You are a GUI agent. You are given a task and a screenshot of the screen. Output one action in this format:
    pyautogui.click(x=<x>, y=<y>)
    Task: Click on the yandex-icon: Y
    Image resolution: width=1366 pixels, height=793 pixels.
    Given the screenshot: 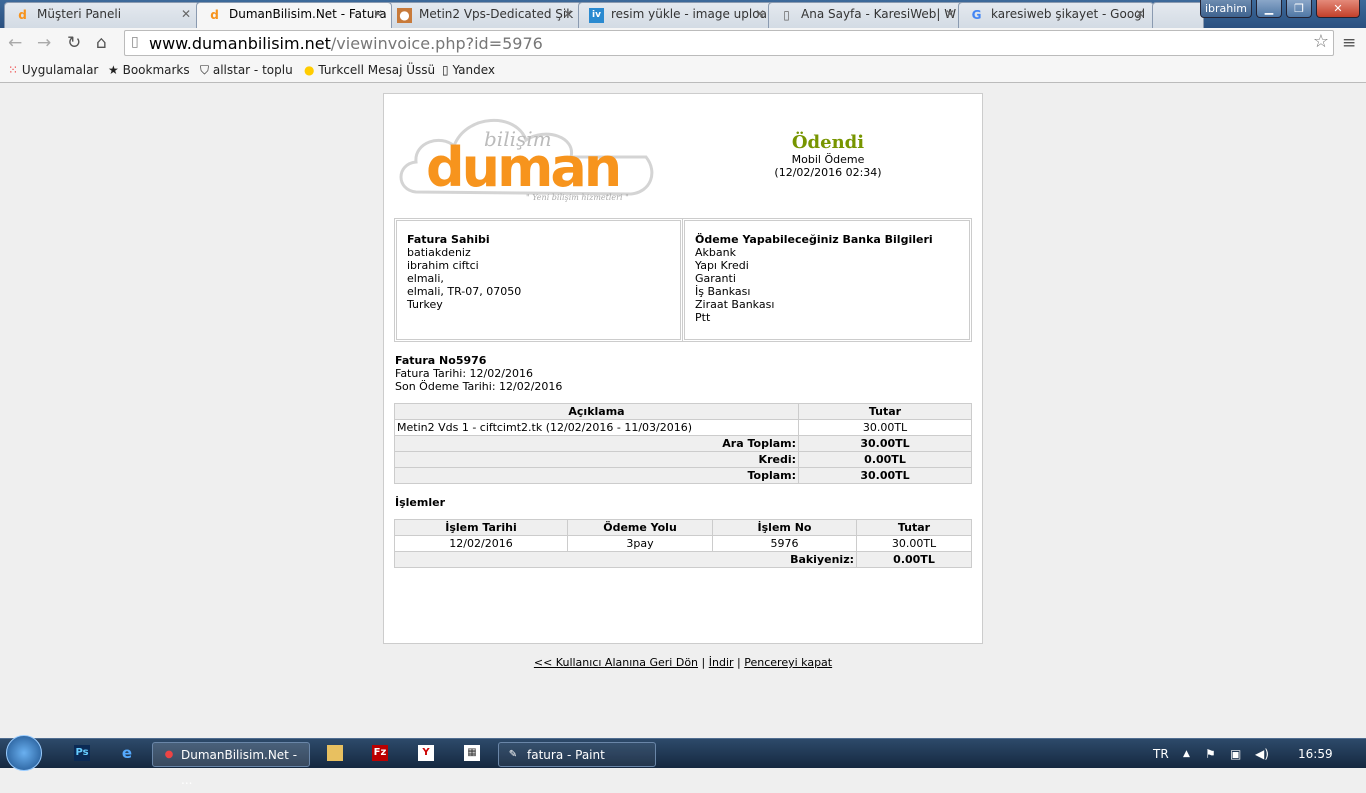 What is the action you would take?
    pyautogui.click(x=426, y=753)
    